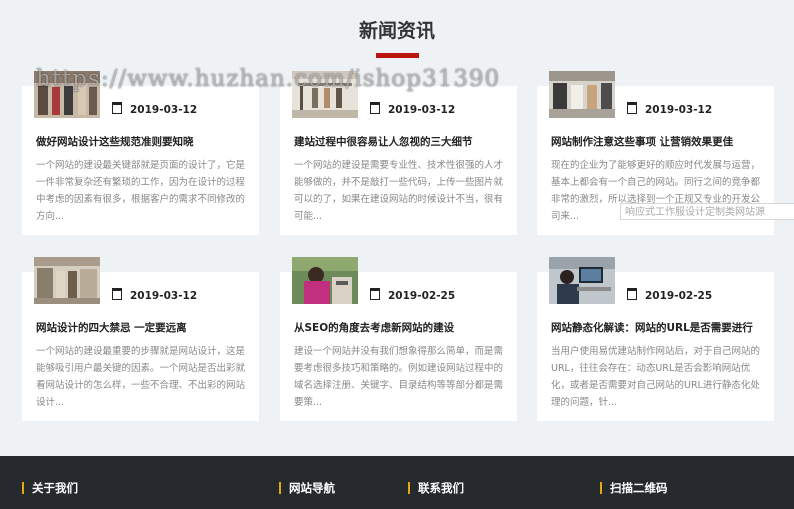 This screenshot has width=794, height=509. Describe the element at coordinates (143, 141) in the screenshot. I see `news-title: 做好网站设计这些规范准则要知晓` at that location.